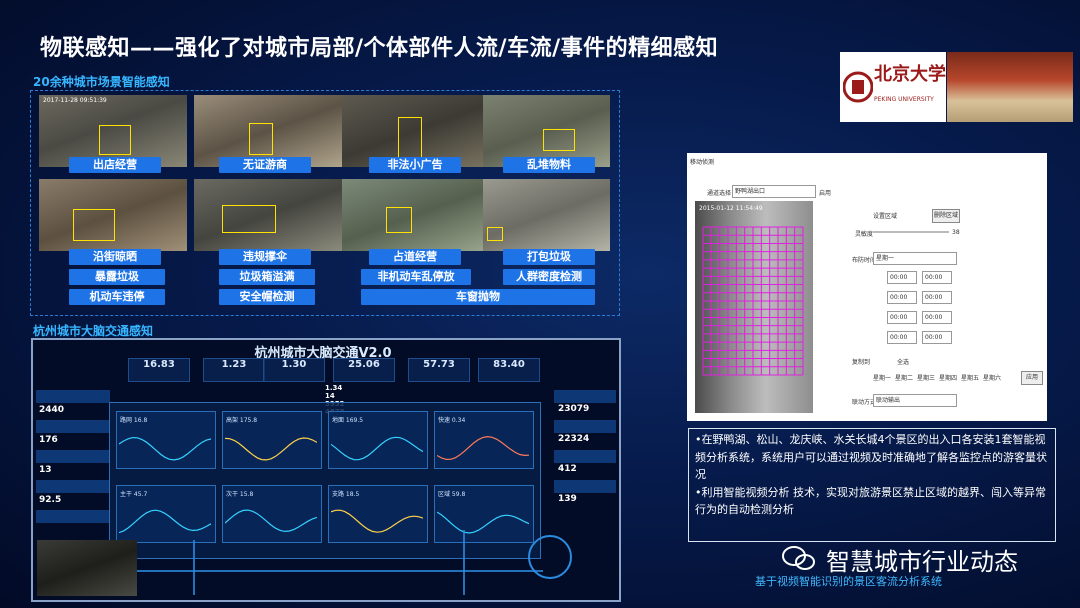 This screenshot has width=1080, height=608. I want to click on day-checkbox: 星期六, so click(992, 377).